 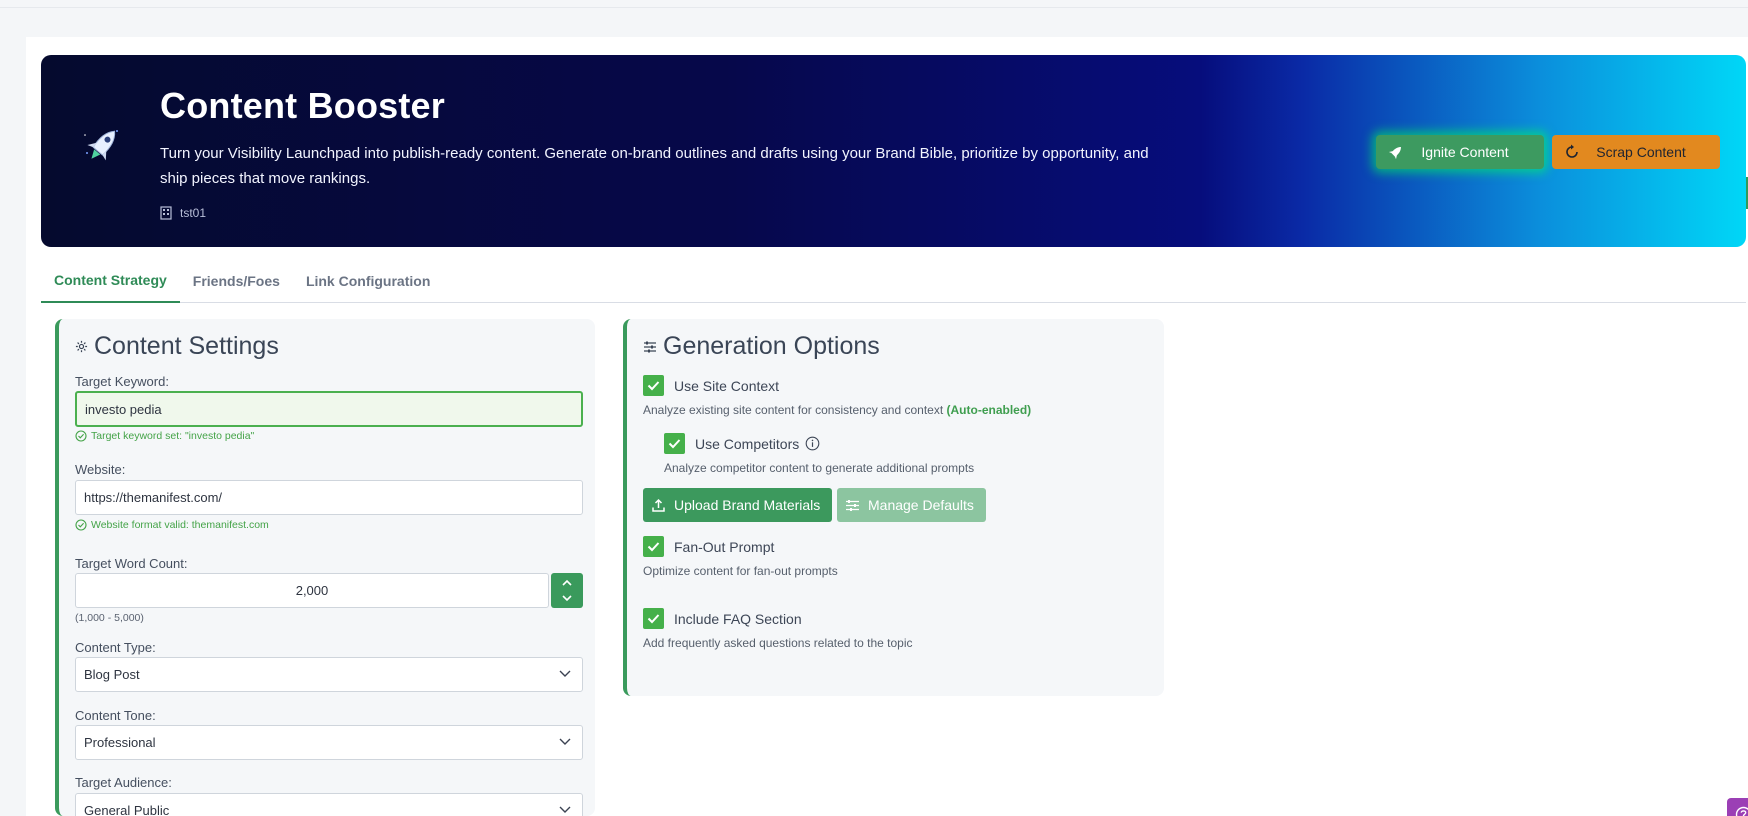 What do you see at coordinates (186, 346) in the screenshot?
I see `content-settings-title: Content Settings` at bounding box center [186, 346].